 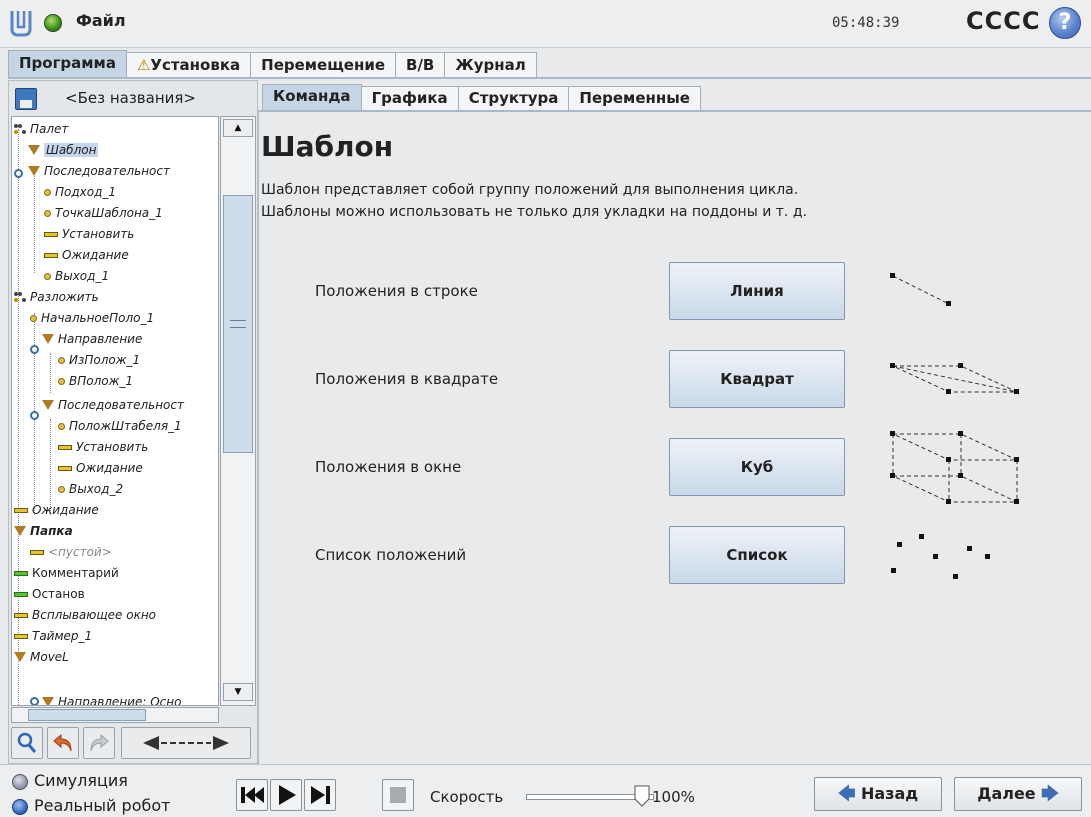 I want to click on node-label: MoveL, so click(x=49, y=657).